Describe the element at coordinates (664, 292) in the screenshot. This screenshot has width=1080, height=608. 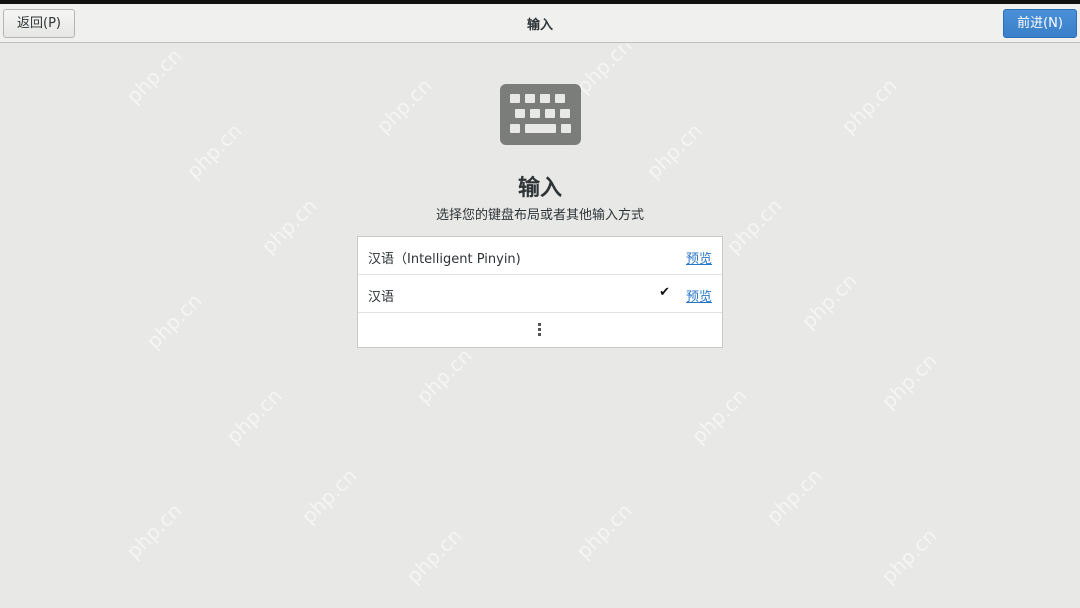
I see `checkmark-icon: ✔` at that location.